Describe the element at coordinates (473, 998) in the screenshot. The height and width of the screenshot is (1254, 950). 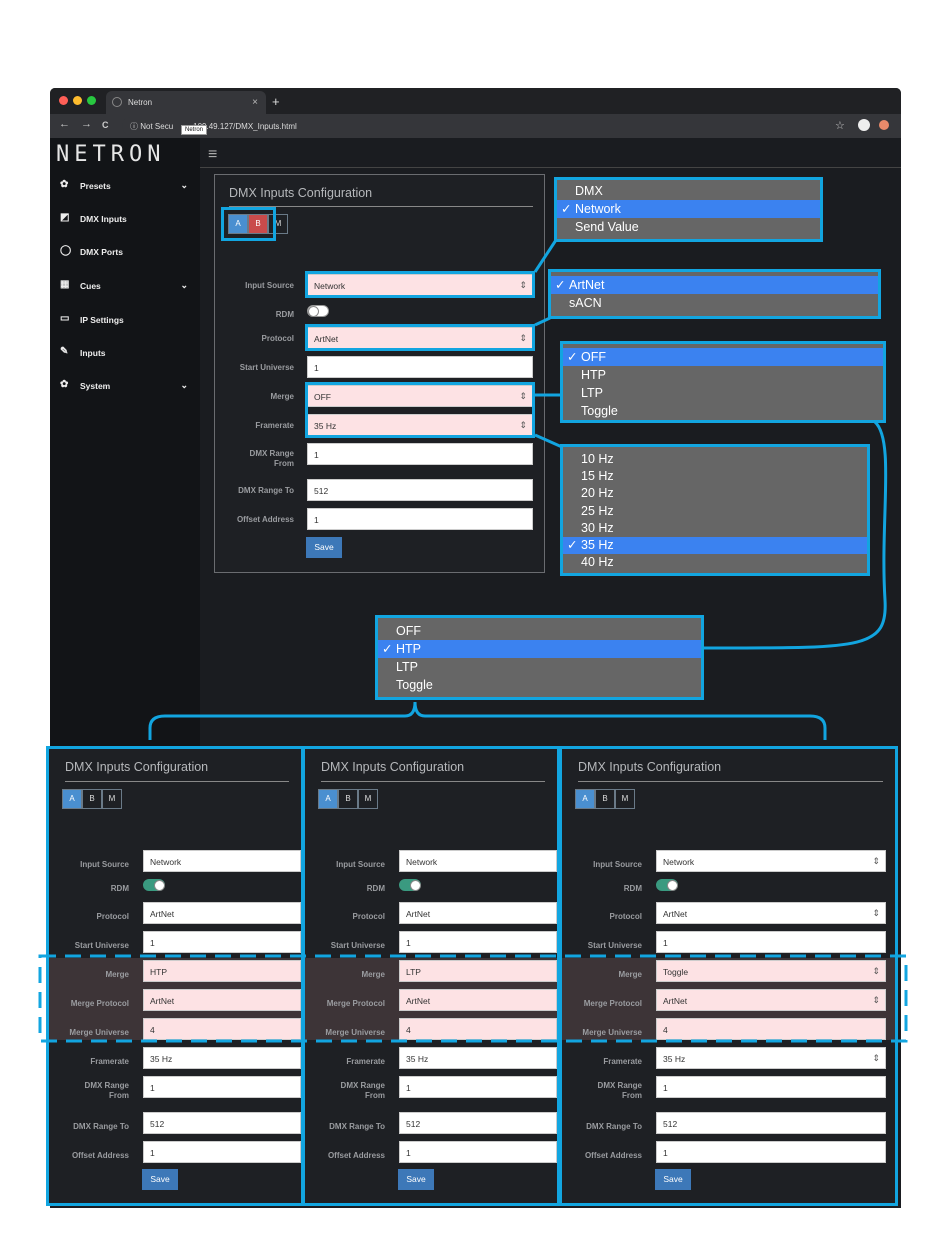
I see `merge-dashed-highlight` at that location.